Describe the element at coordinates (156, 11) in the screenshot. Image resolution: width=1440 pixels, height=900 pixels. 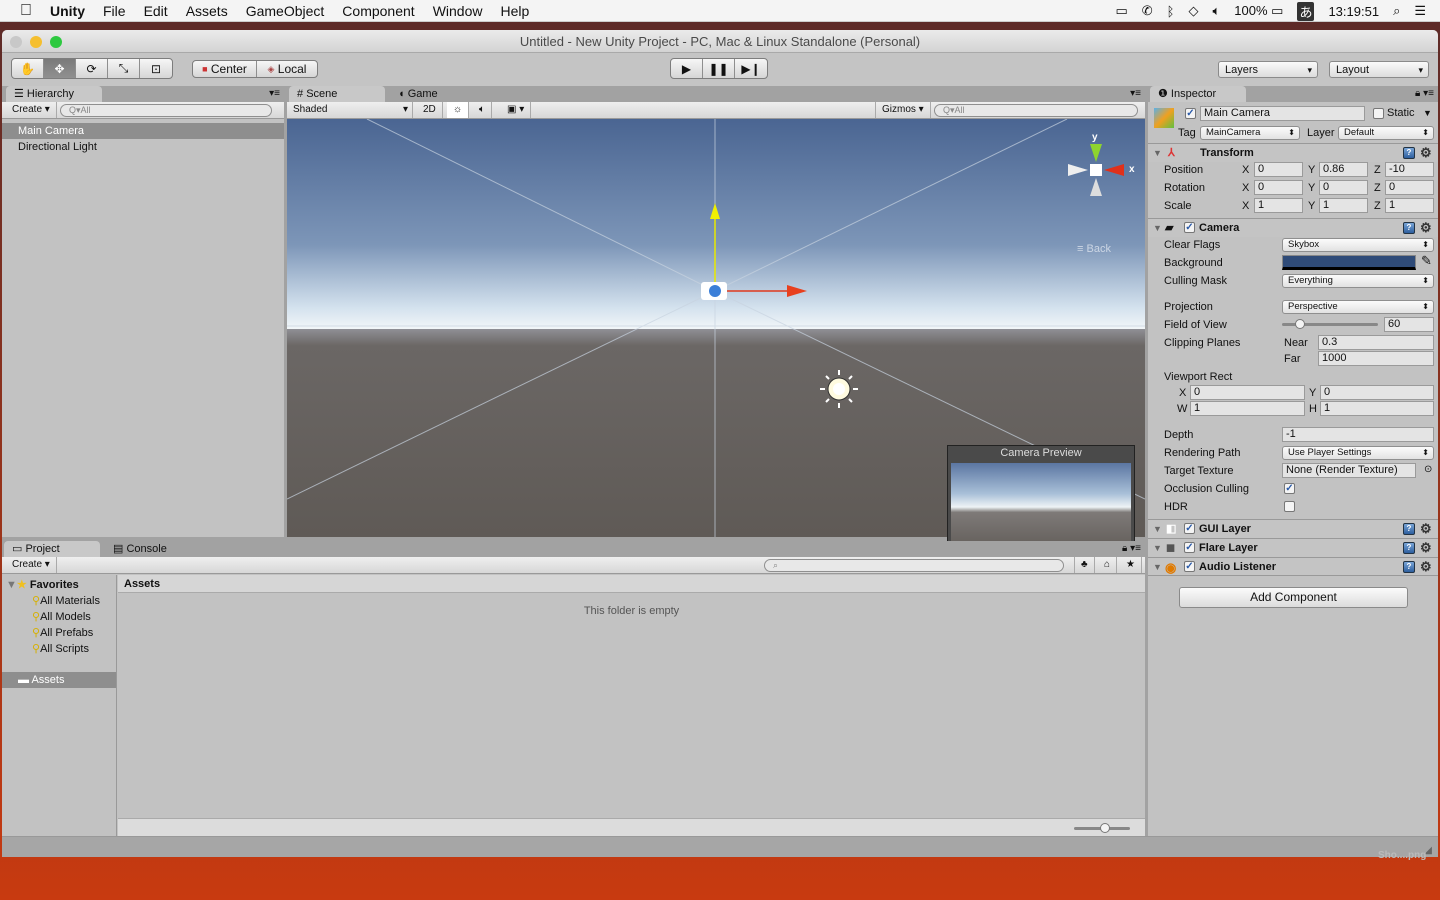
I see `menu-edit: Edit` at that location.